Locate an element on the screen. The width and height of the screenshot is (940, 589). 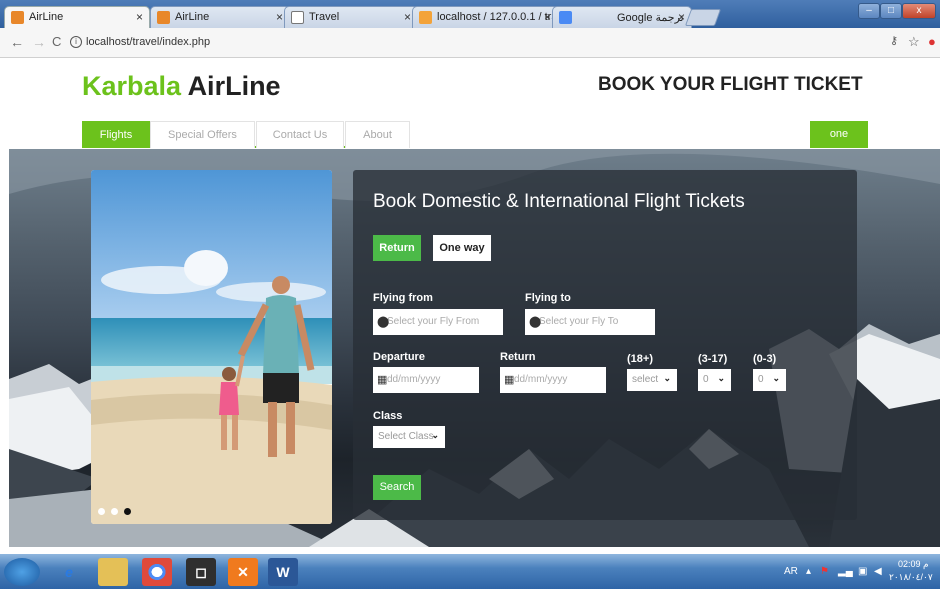
chrome-icon is located at coordinates (157, 572).